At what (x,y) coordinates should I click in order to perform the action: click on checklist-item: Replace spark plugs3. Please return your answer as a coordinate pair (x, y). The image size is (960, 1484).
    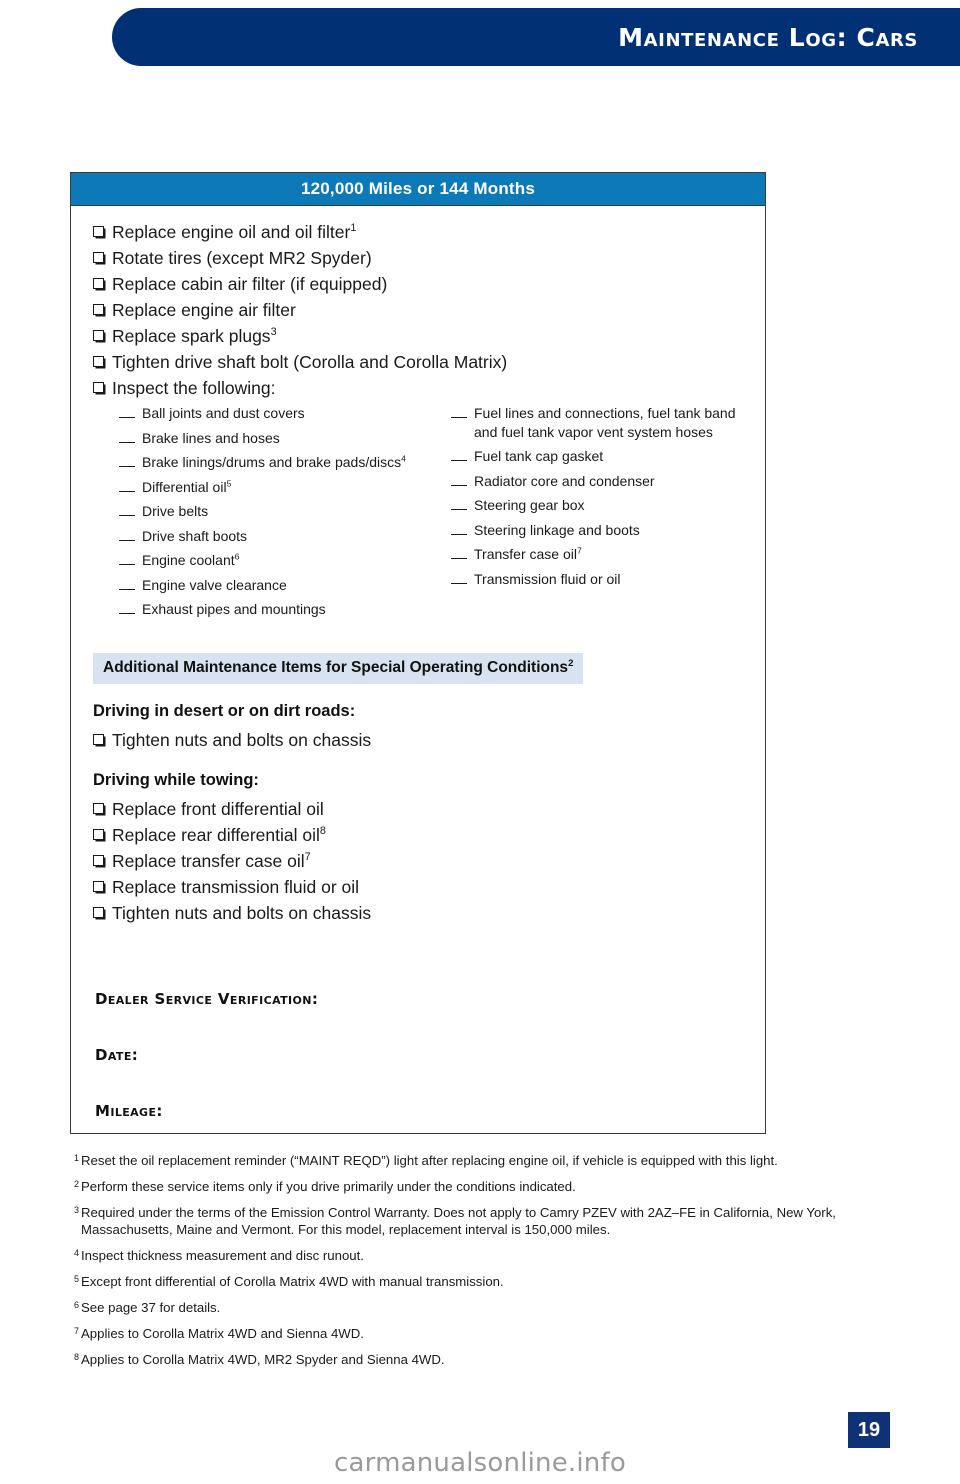
    Looking at the image, I should click on (420, 336).